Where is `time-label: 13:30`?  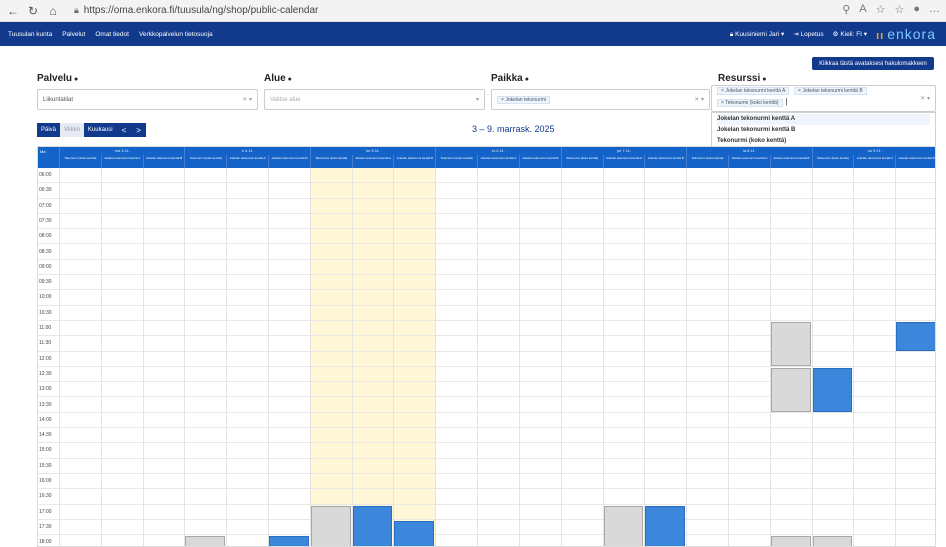
time-label: 13:30 is located at coordinates (45, 404).